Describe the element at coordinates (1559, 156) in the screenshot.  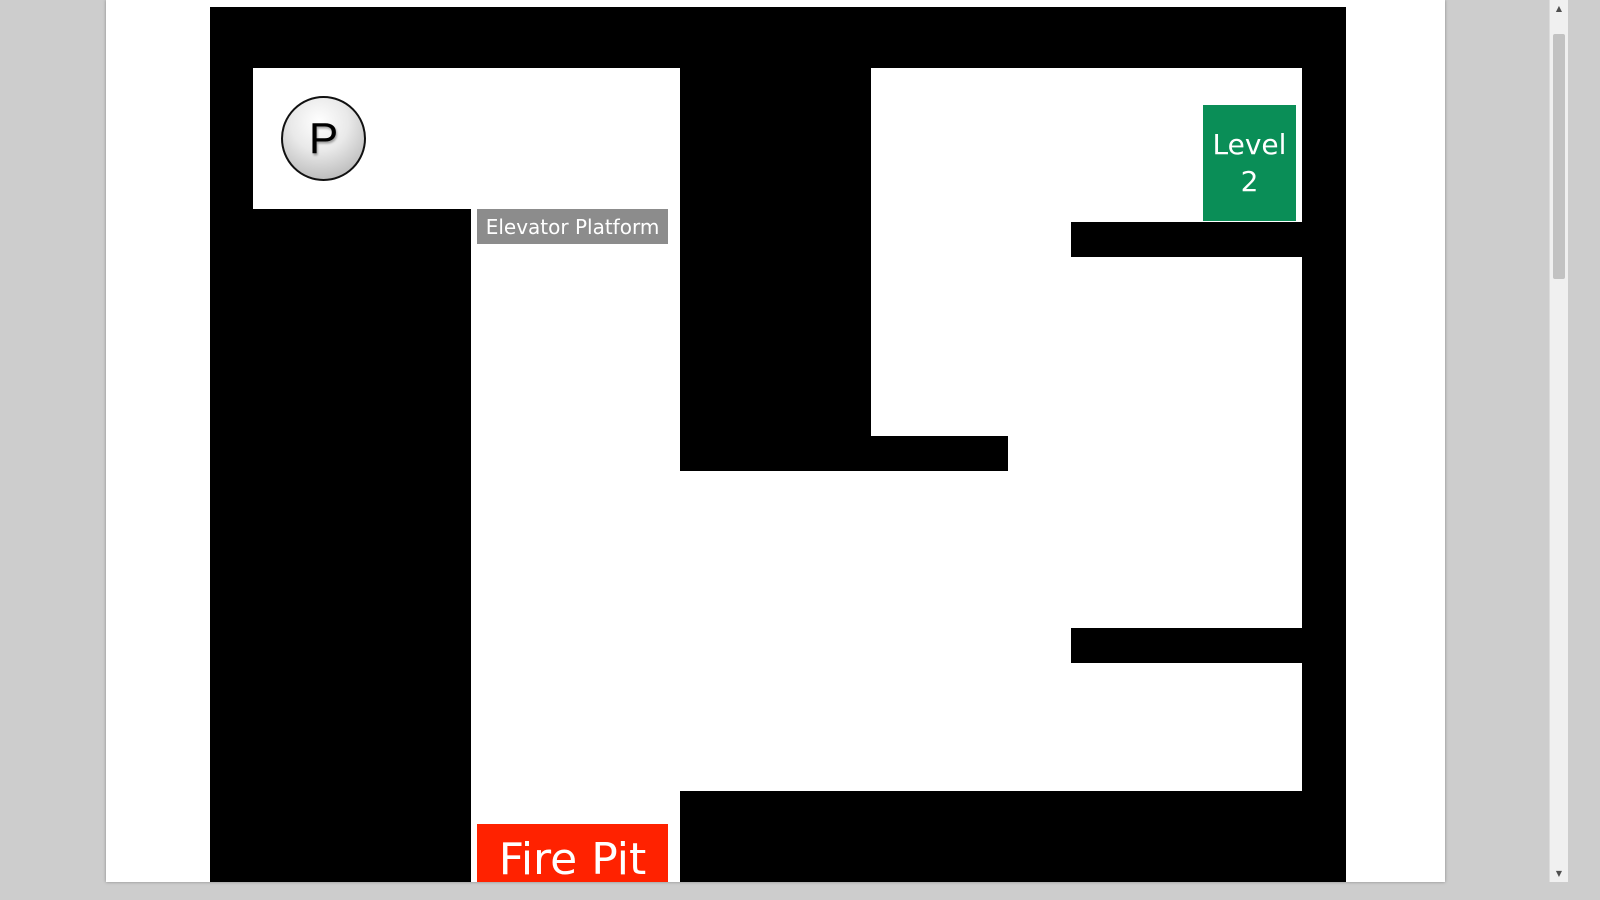
I see `scrollbar-thumb` at that location.